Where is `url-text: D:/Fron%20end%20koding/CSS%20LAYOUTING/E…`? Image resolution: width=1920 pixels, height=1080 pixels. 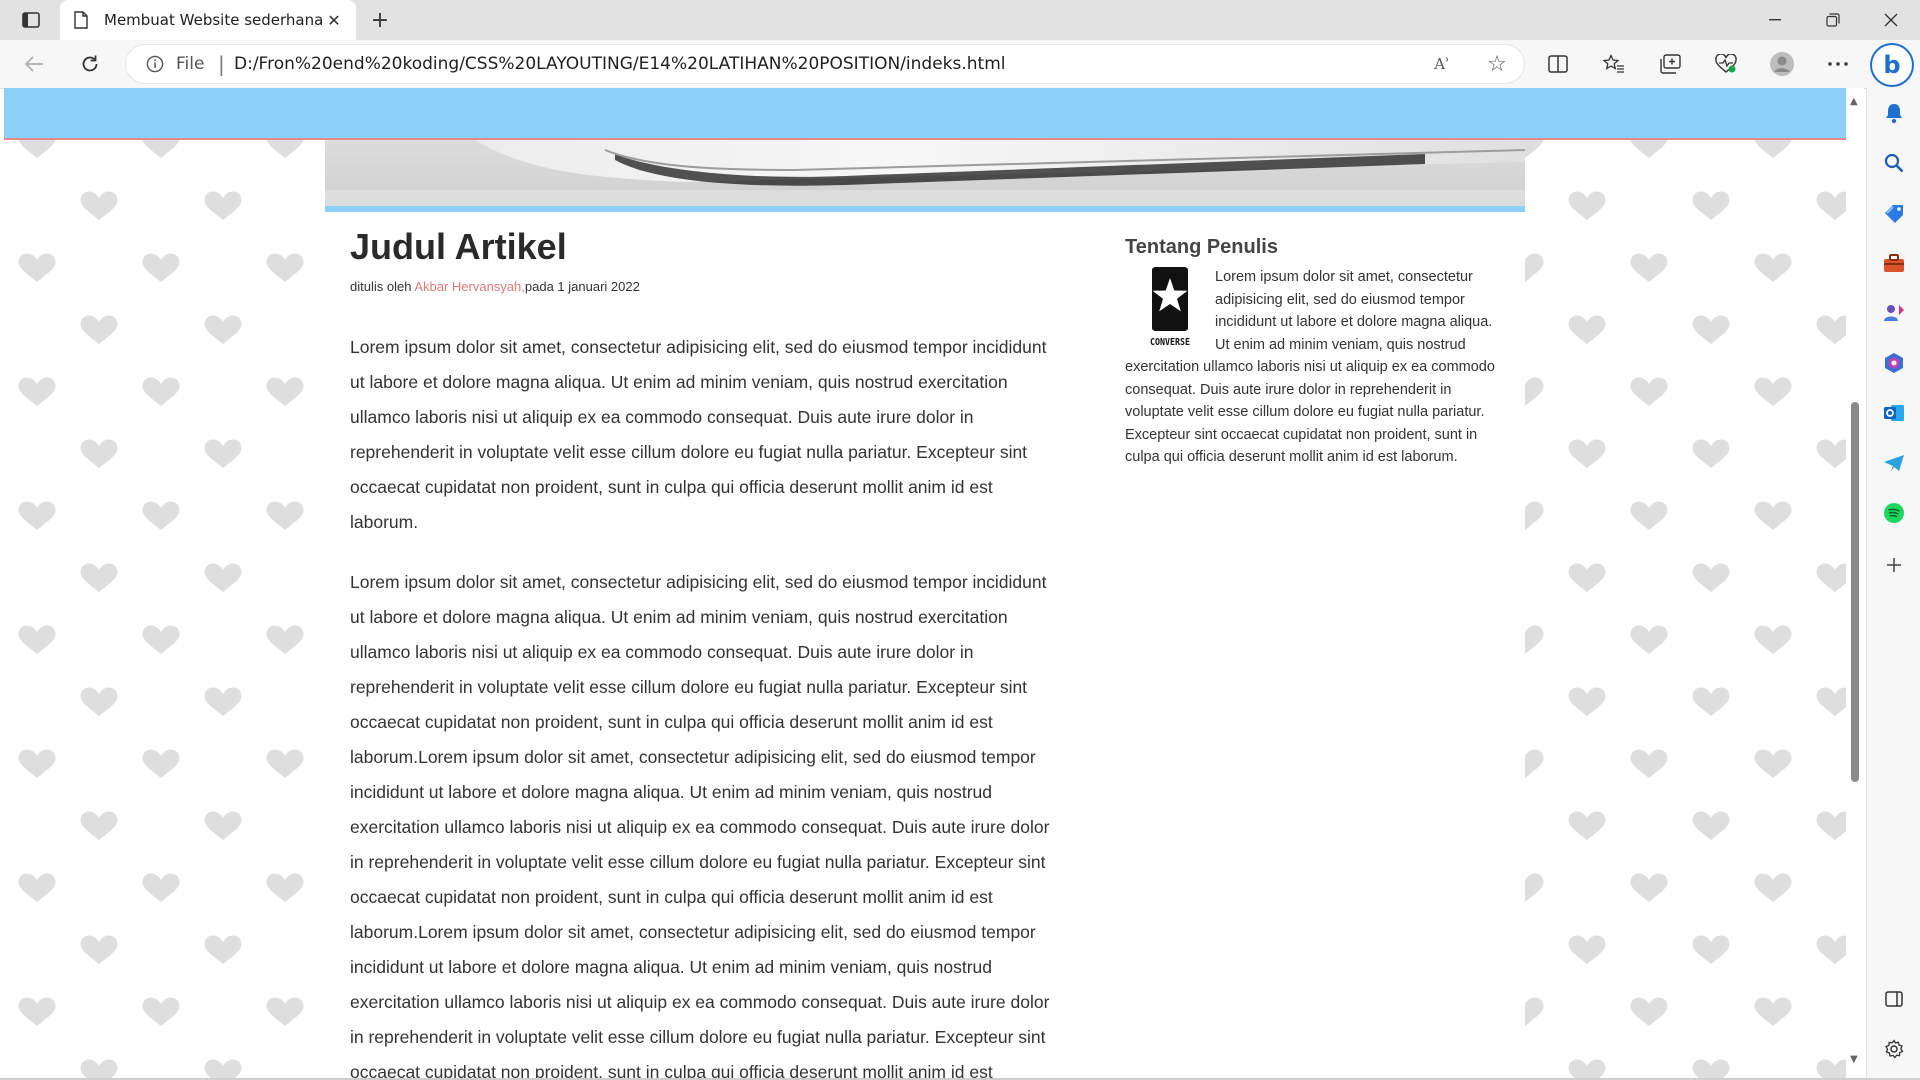 url-text: D:/Fron%20end%20koding/CSS%20LAYOUTING/E… is located at coordinates (620, 64).